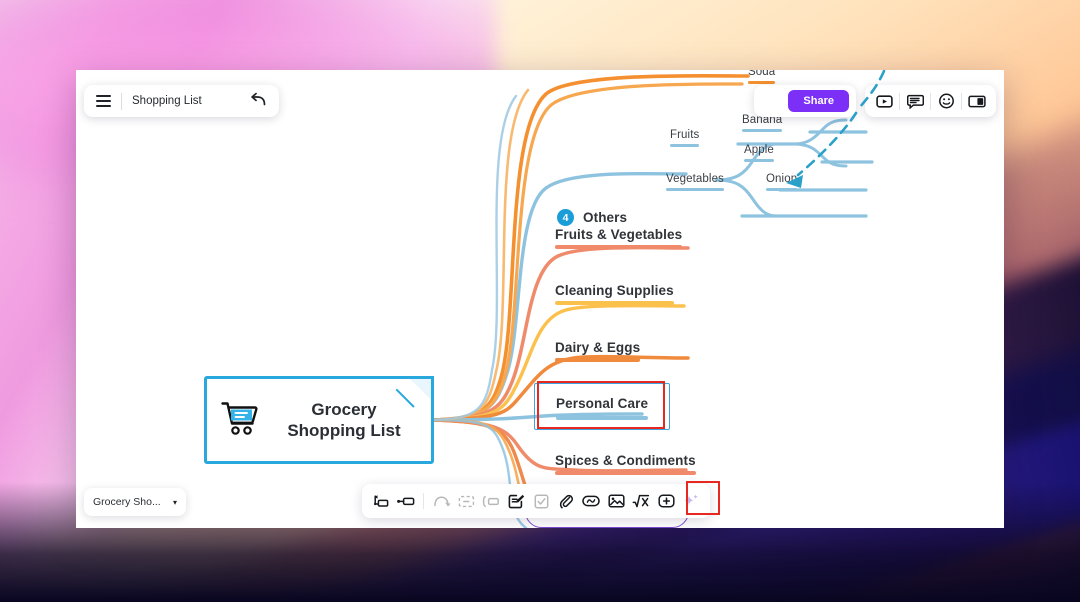 The width and height of the screenshot is (1080, 602). I want to click on share-button: Share, so click(818, 101).